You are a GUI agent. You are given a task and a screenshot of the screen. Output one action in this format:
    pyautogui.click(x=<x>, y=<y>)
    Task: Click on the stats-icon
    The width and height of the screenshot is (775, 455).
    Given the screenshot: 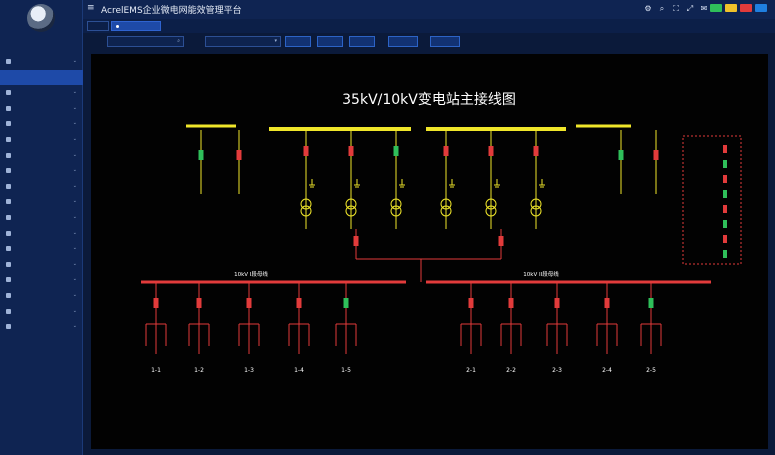 What is the action you would take?
    pyautogui.click(x=8, y=155)
    